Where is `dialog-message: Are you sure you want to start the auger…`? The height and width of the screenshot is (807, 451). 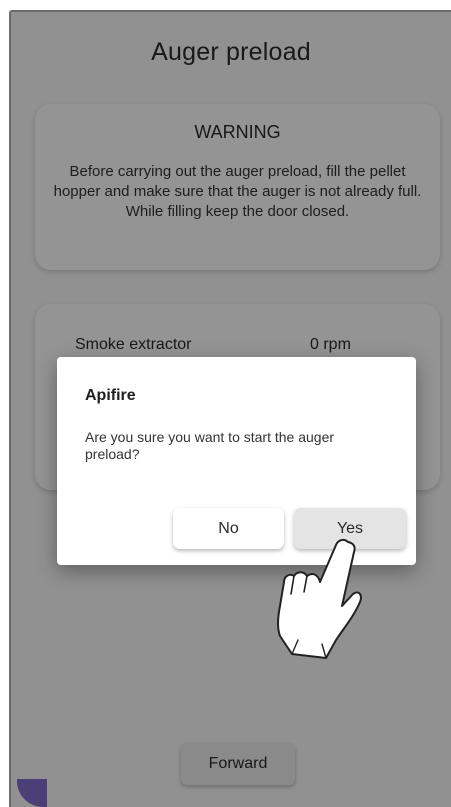
dialog-message: Are you sure you want to start the auger… is located at coordinates (210, 445).